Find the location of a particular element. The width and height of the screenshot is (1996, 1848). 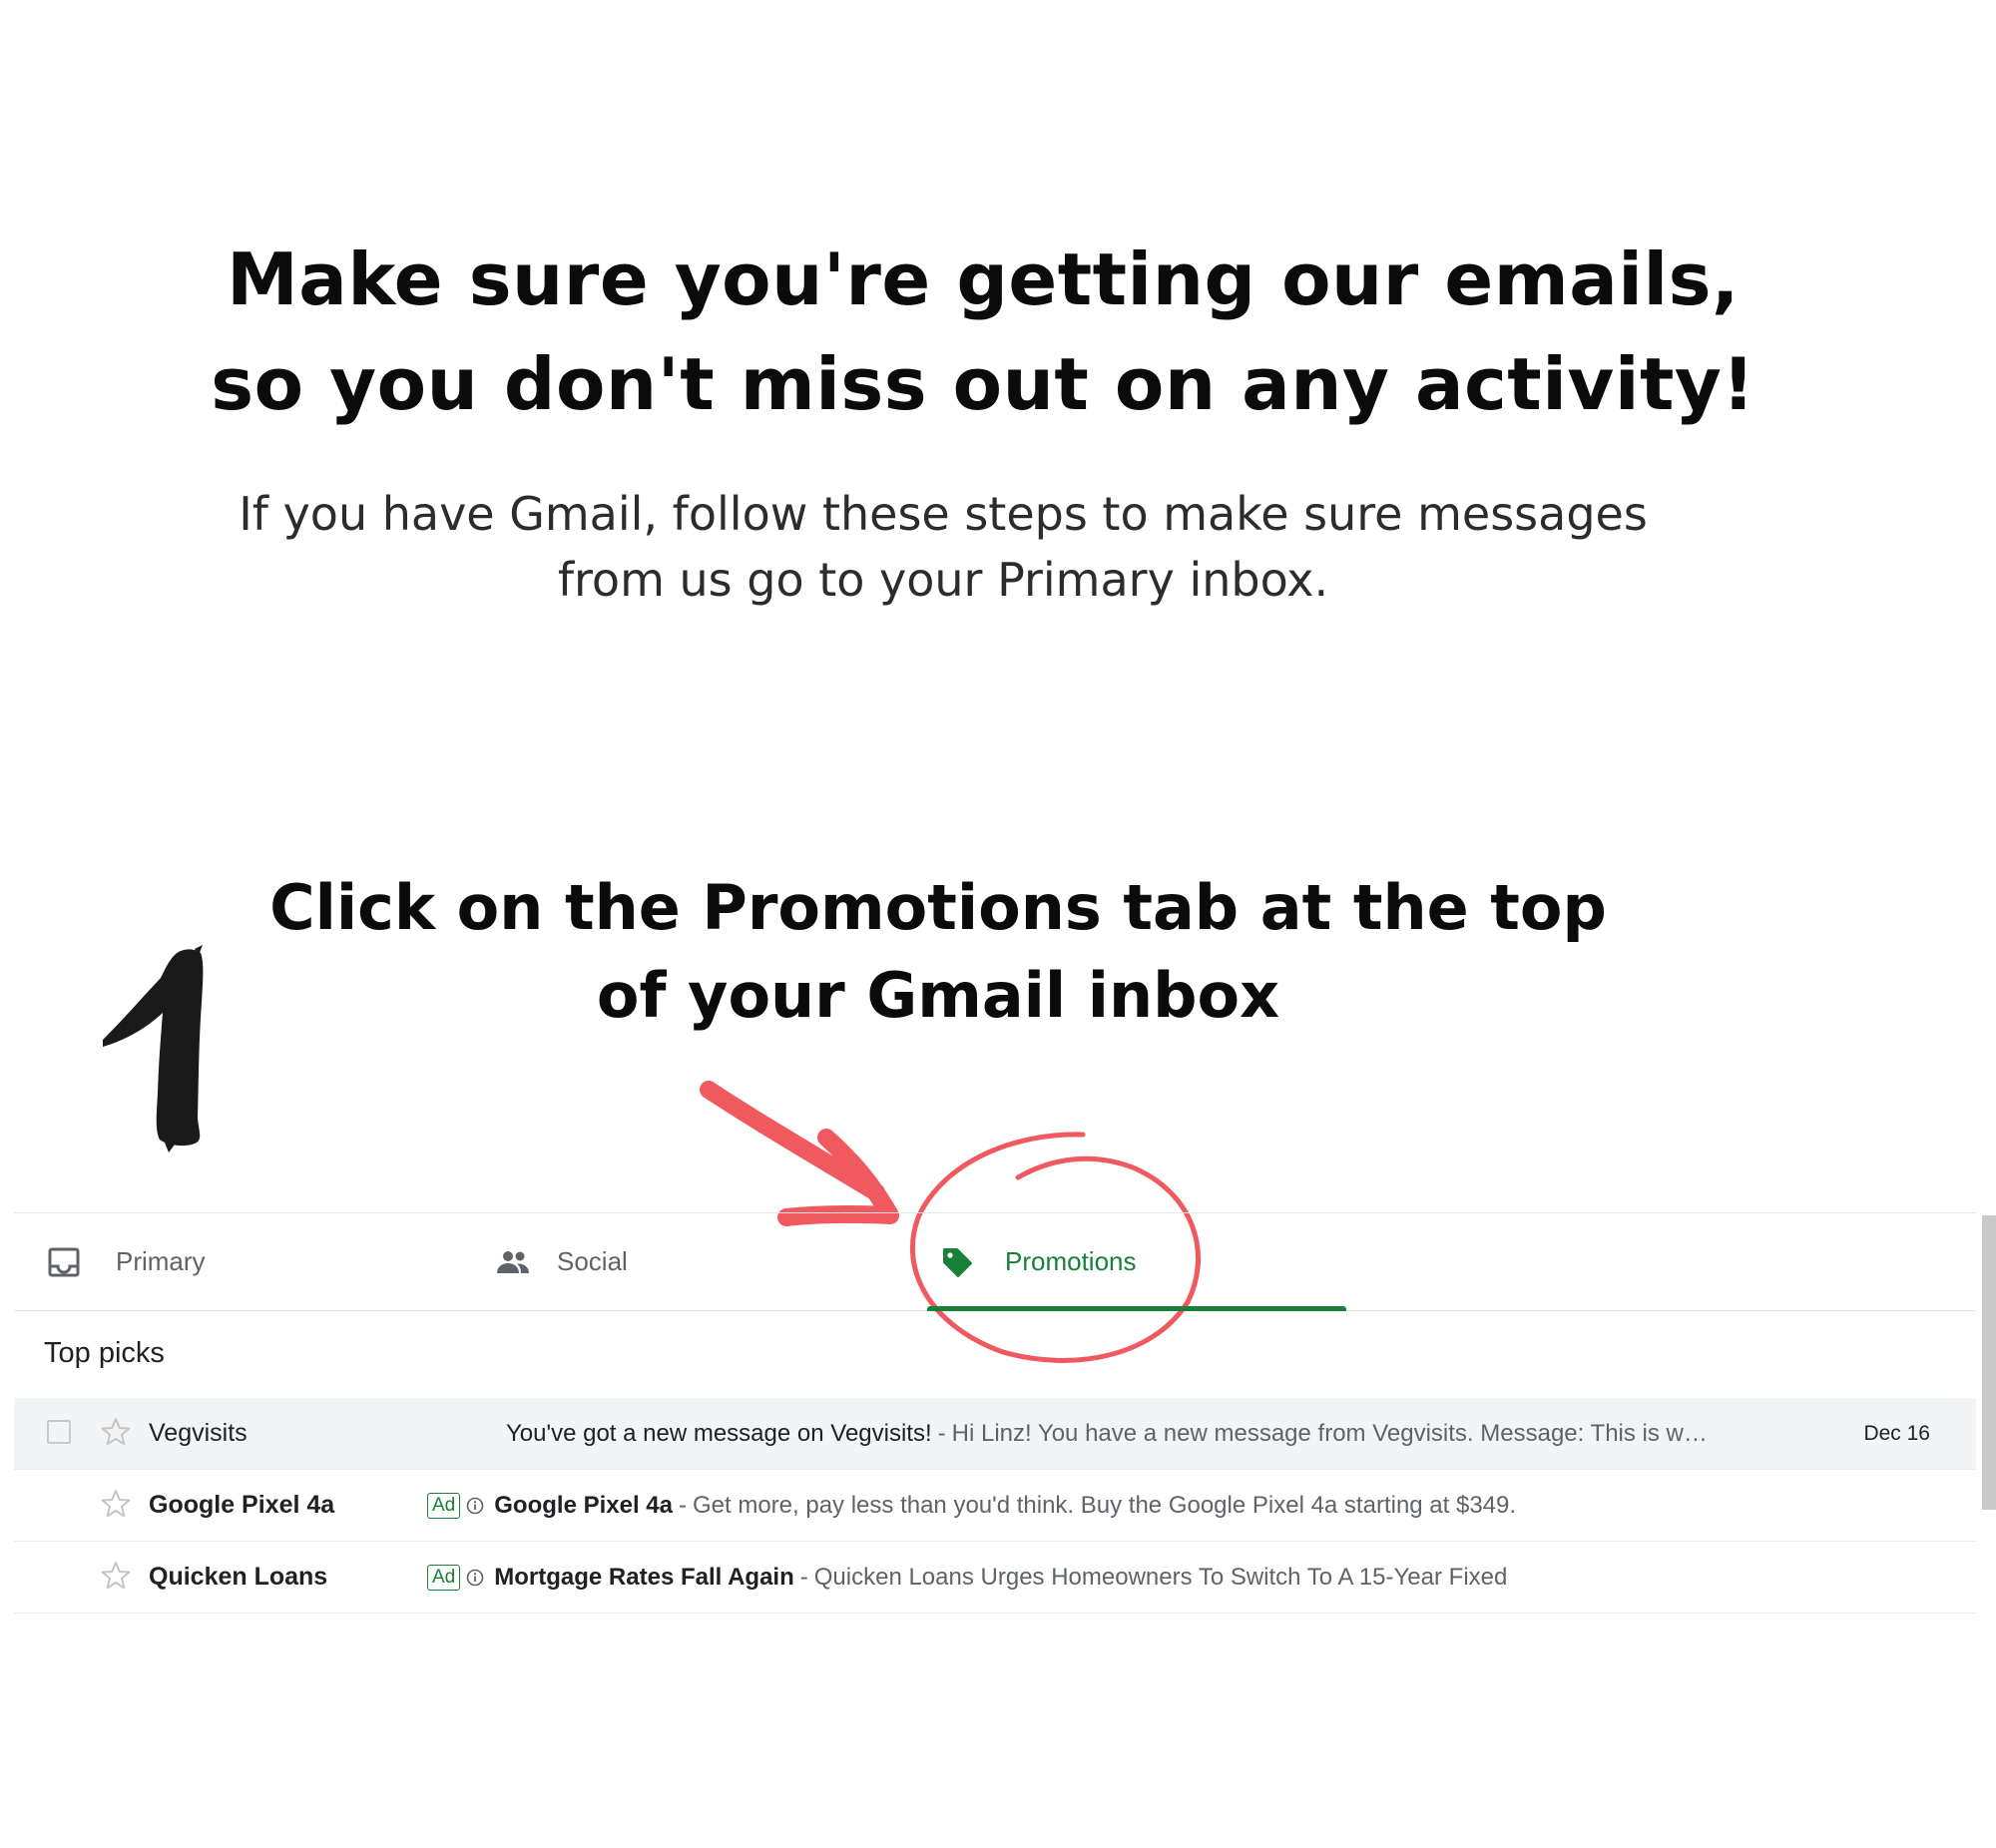

scrollbar is located at coordinates (1989, 1362).